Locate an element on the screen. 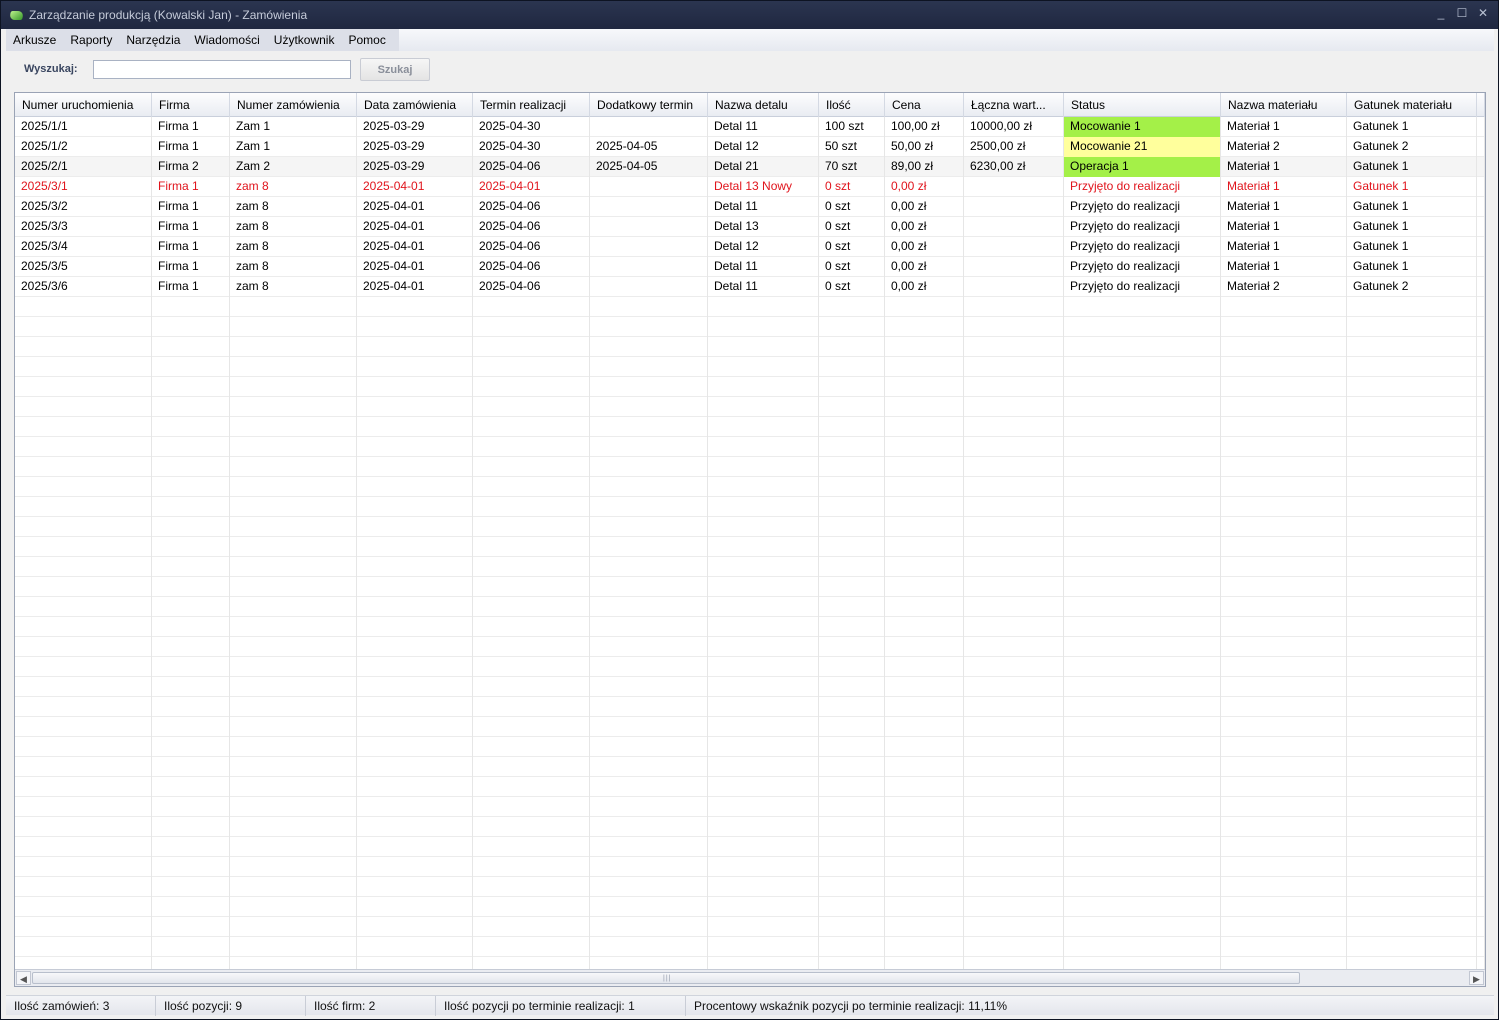 The height and width of the screenshot is (1020, 1499). column-header-extra-due-date: Dodatkowy termin is located at coordinates (649, 105).